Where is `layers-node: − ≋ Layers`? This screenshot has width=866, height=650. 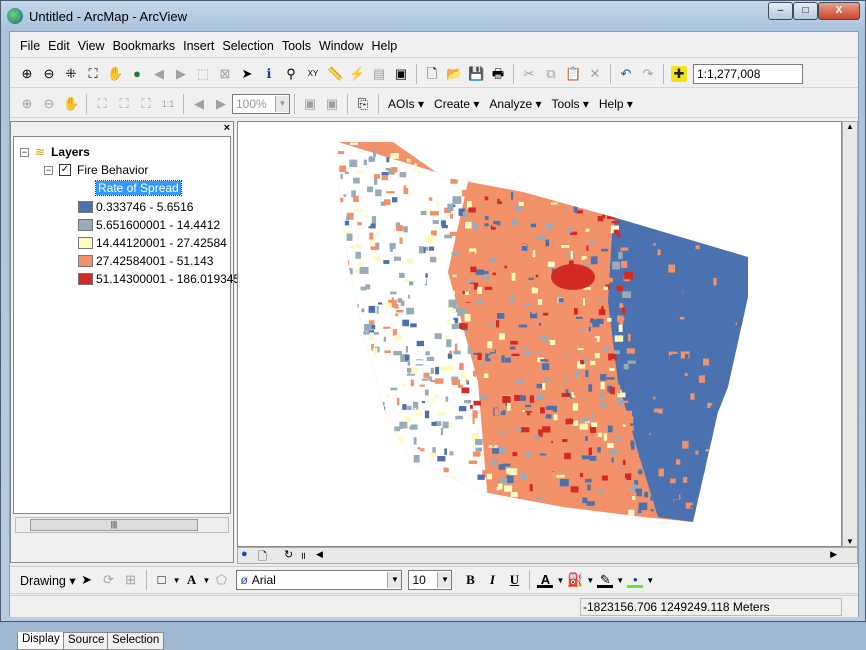 layers-node: − ≋ Layers is located at coordinates (55, 152).